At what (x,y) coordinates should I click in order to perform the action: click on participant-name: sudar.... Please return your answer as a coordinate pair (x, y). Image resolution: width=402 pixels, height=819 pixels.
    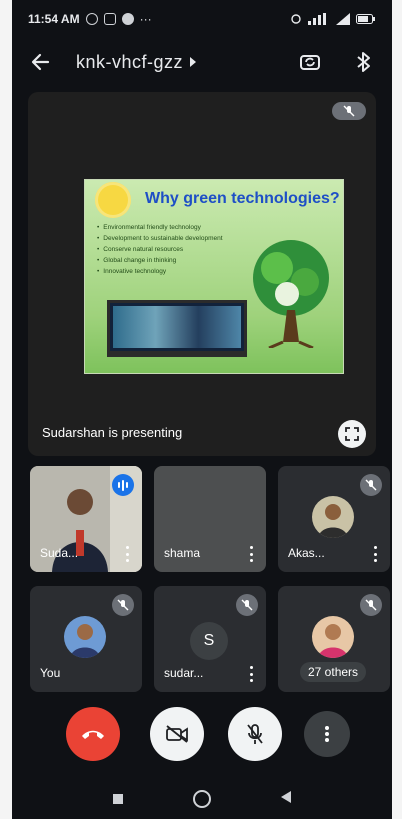
    Looking at the image, I should click on (184, 673).